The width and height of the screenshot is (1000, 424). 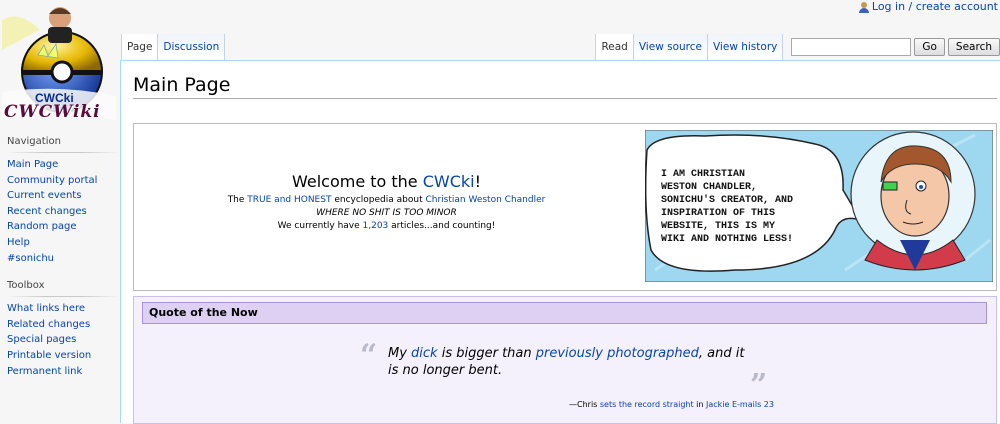 What do you see at coordinates (357, 181) in the screenshot?
I see `welcome-prefix: Welcome to the` at bounding box center [357, 181].